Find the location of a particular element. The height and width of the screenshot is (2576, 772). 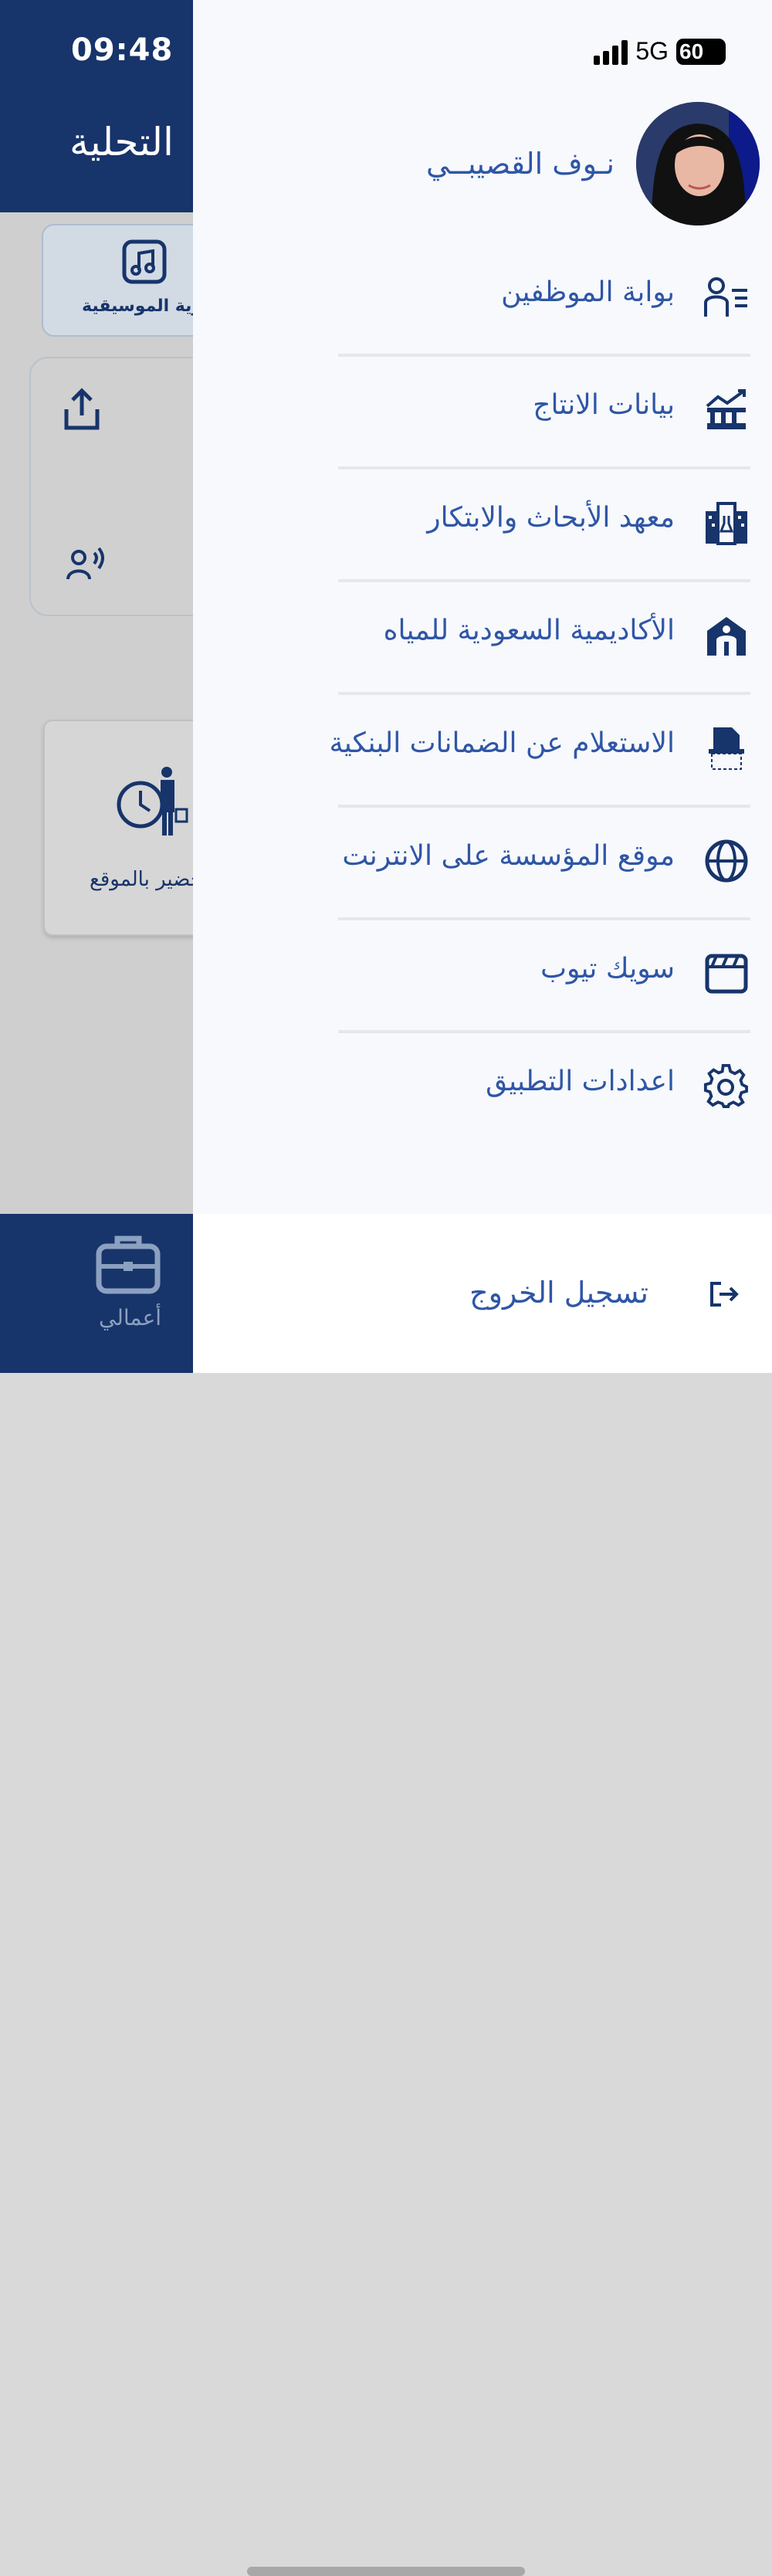

menu-item-production-data: بيانات الانتاج is located at coordinates (544, 413).